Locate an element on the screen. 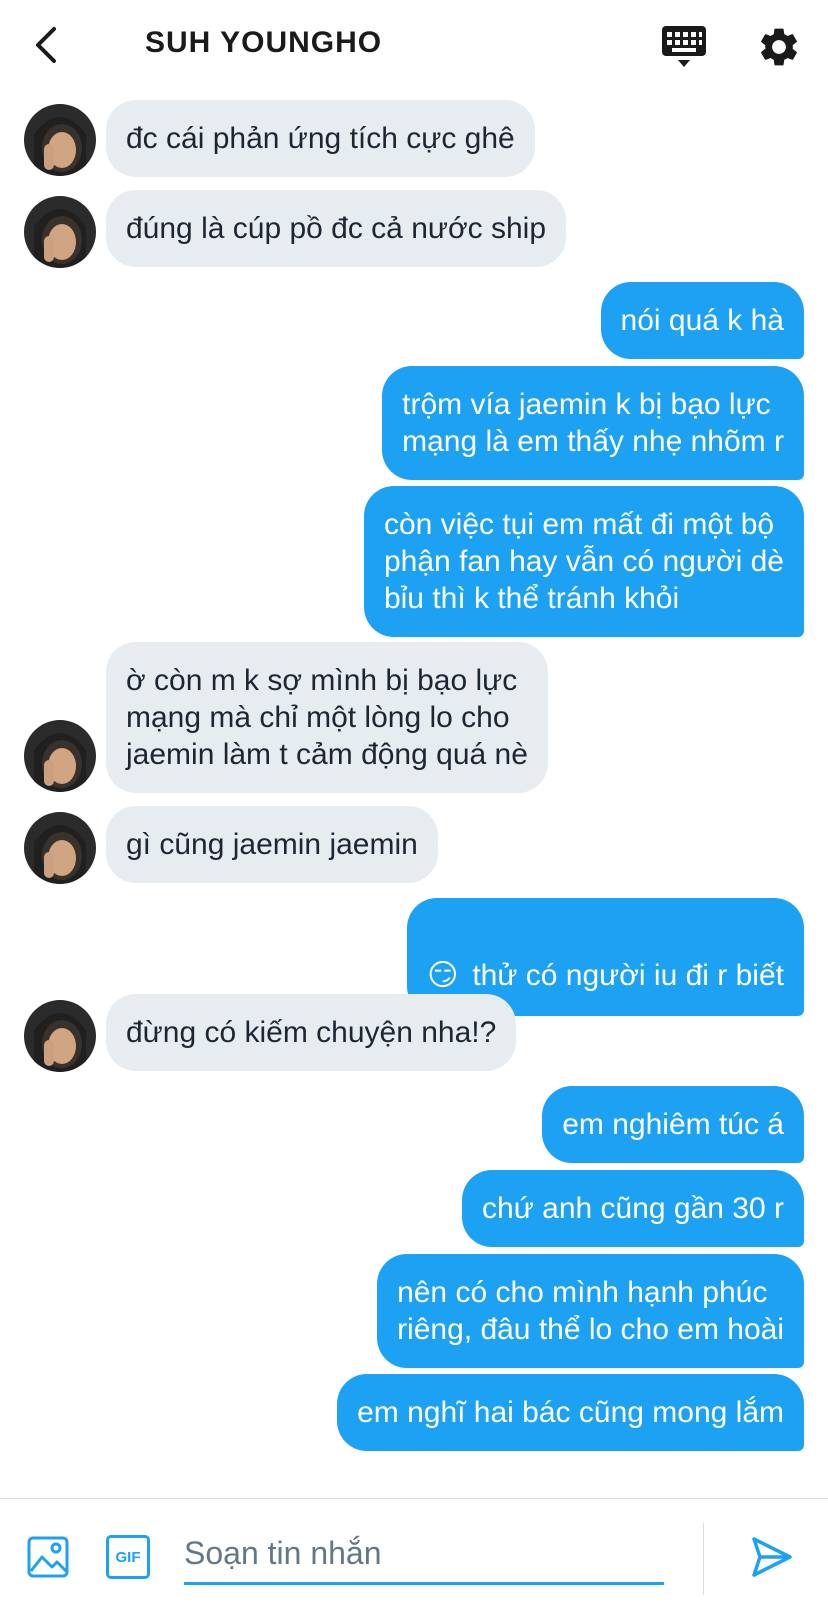 Image resolution: width=828 pixels, height=1617 pixels. outgoing-message: nói quá k hà is located at coordinates (702, 320).